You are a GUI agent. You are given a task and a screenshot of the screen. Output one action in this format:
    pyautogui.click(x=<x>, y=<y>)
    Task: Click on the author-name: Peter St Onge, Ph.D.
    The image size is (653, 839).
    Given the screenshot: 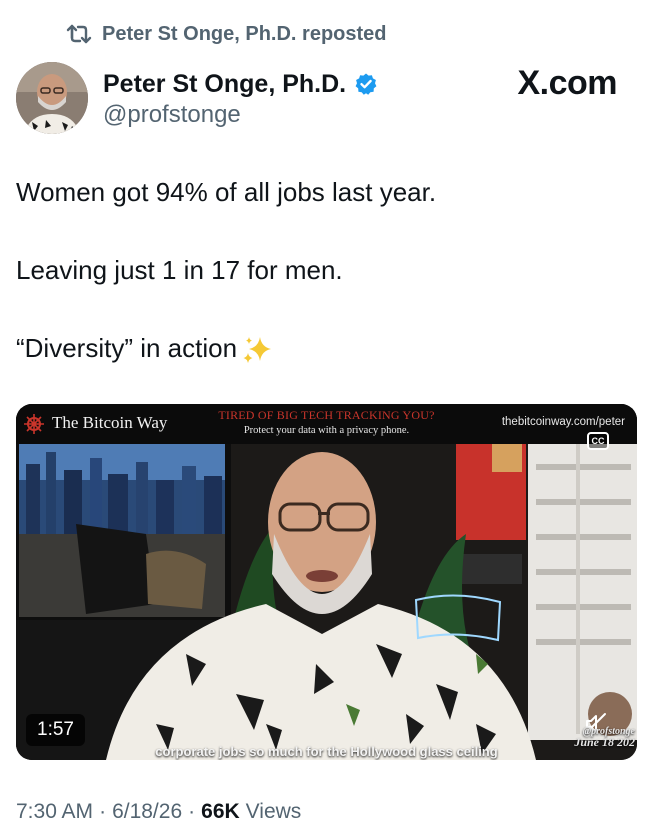 What is the action you would take?
    pyautogui.click(x=224, y=84)
    